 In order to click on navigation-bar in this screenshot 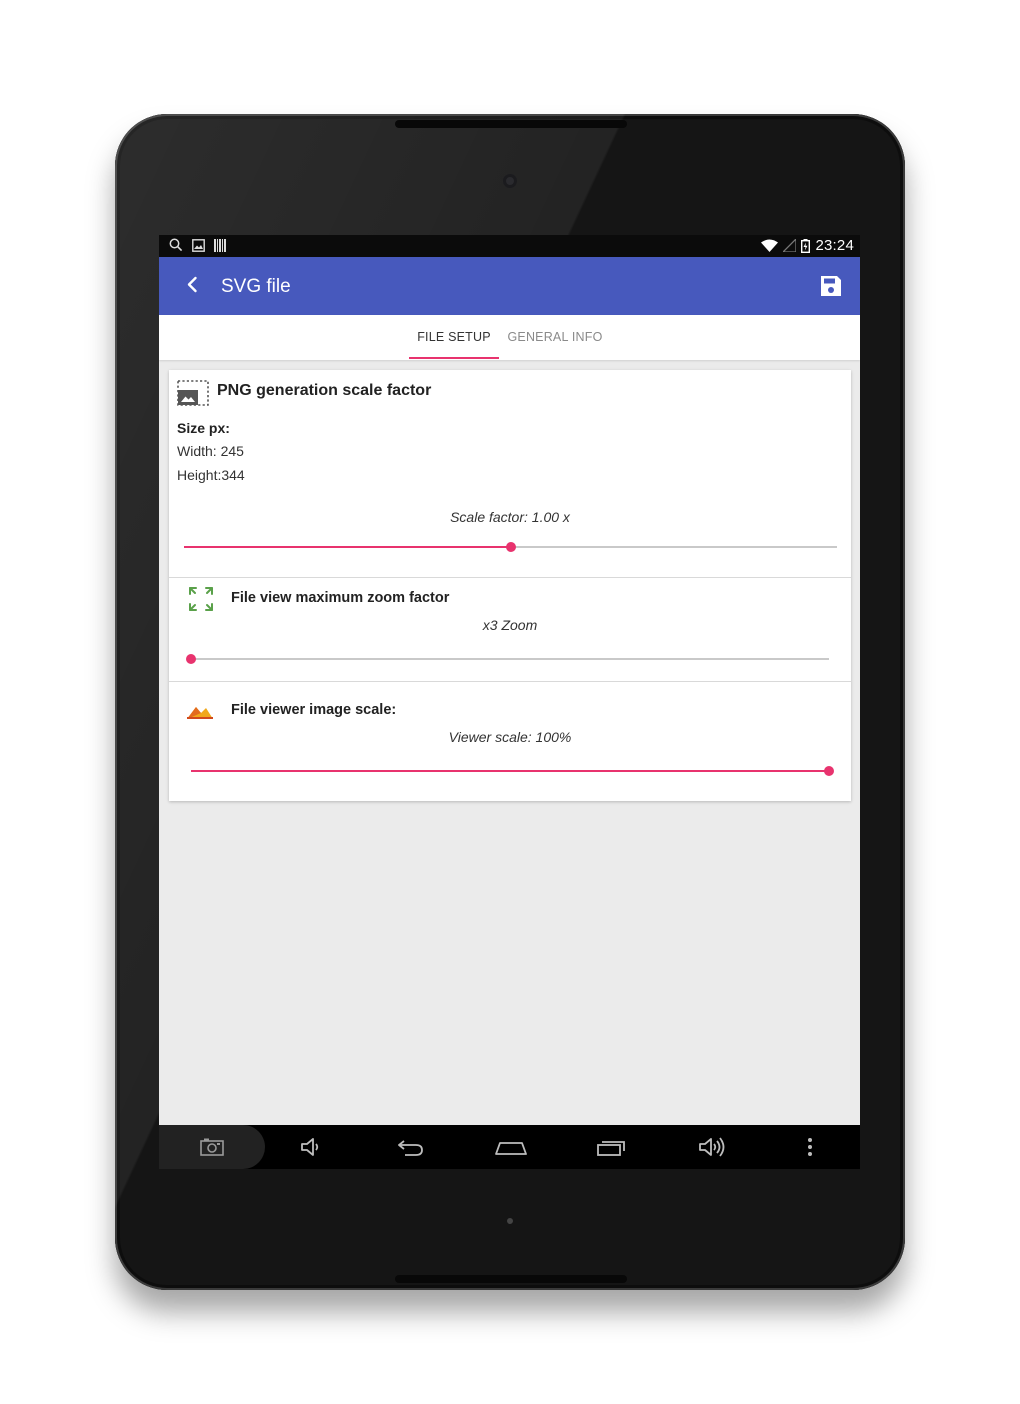, I will do `click(509, 1147)`.